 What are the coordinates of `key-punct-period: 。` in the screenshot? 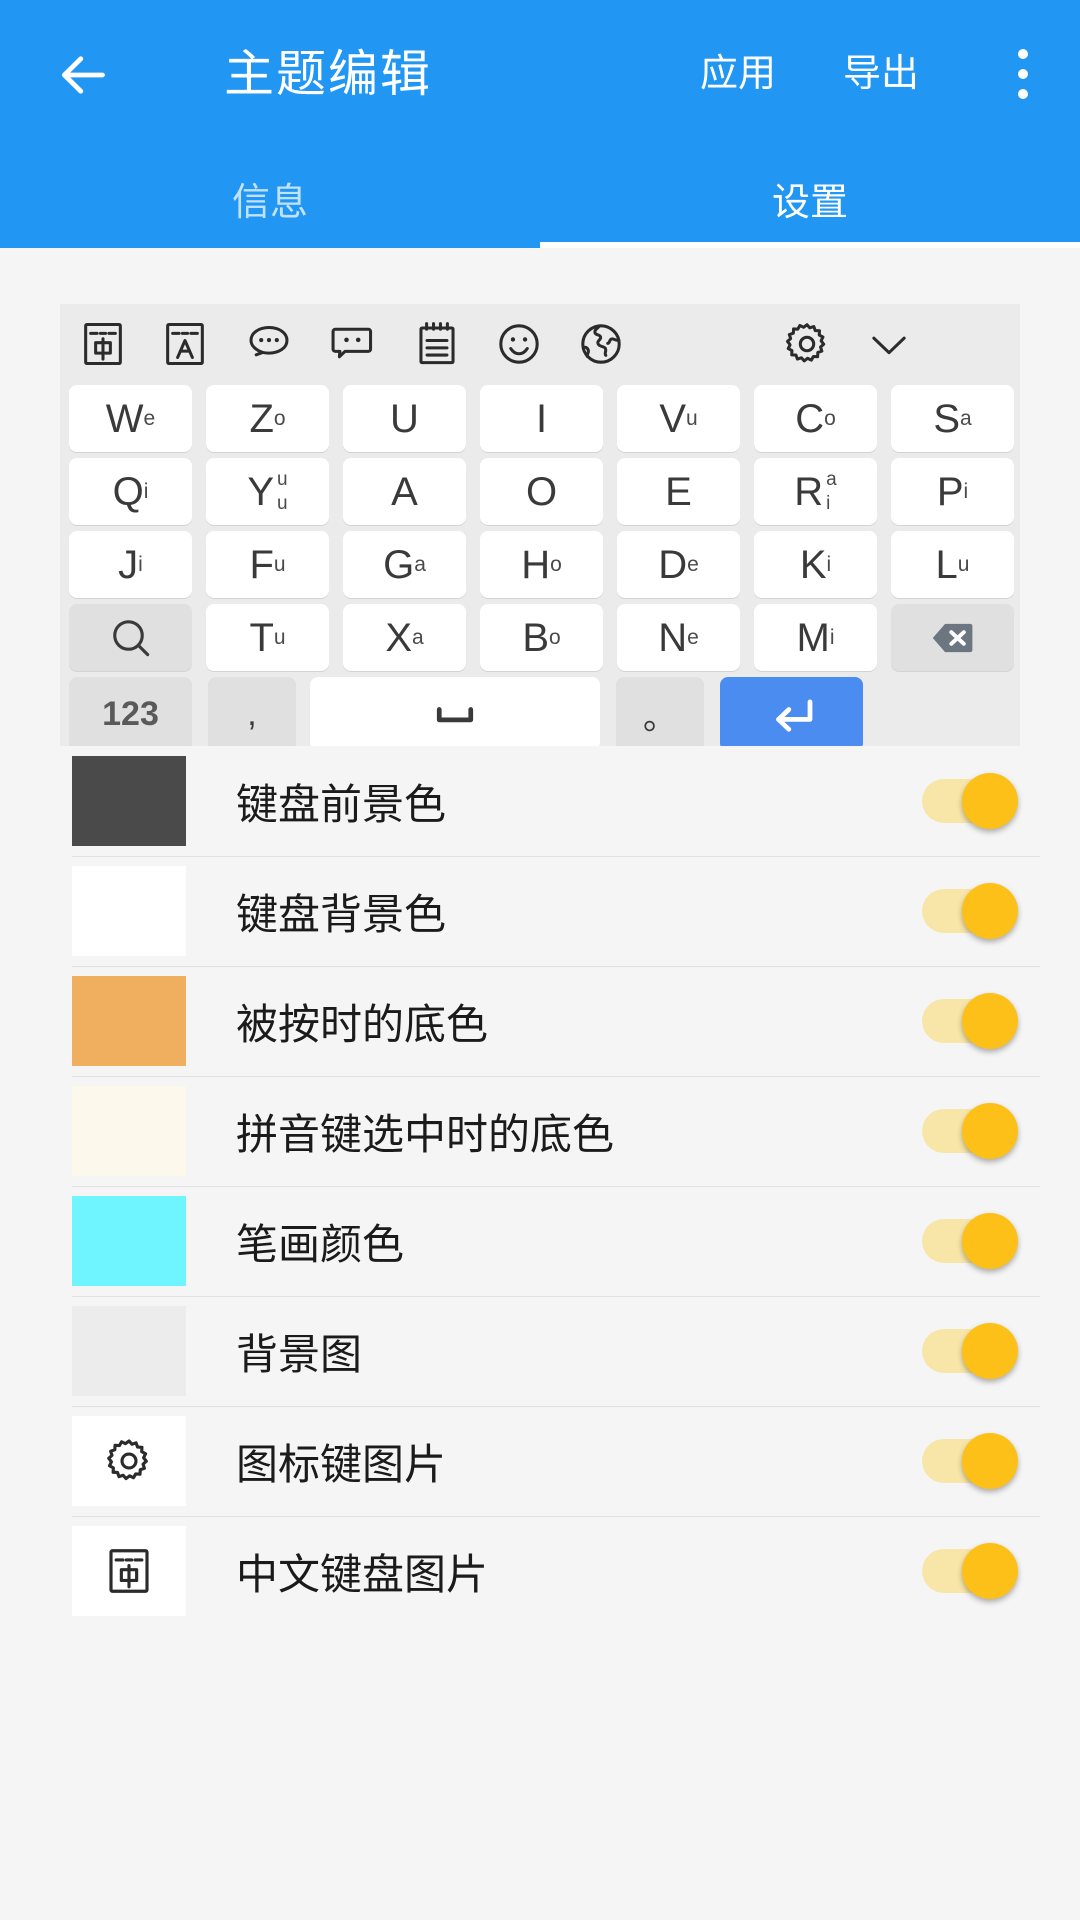 It's located at (660, 714).